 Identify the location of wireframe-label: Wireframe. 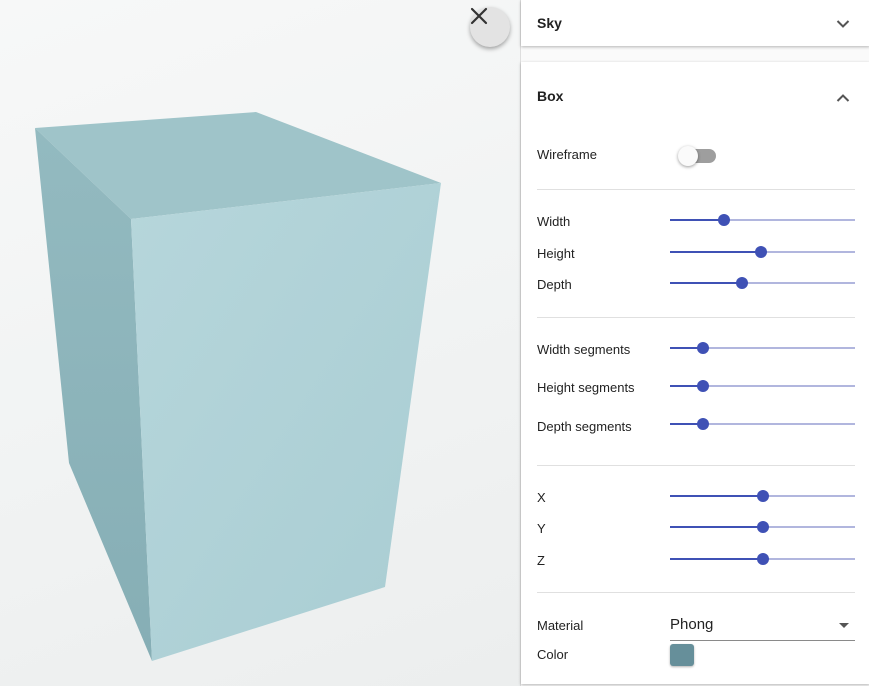
(567, 154).